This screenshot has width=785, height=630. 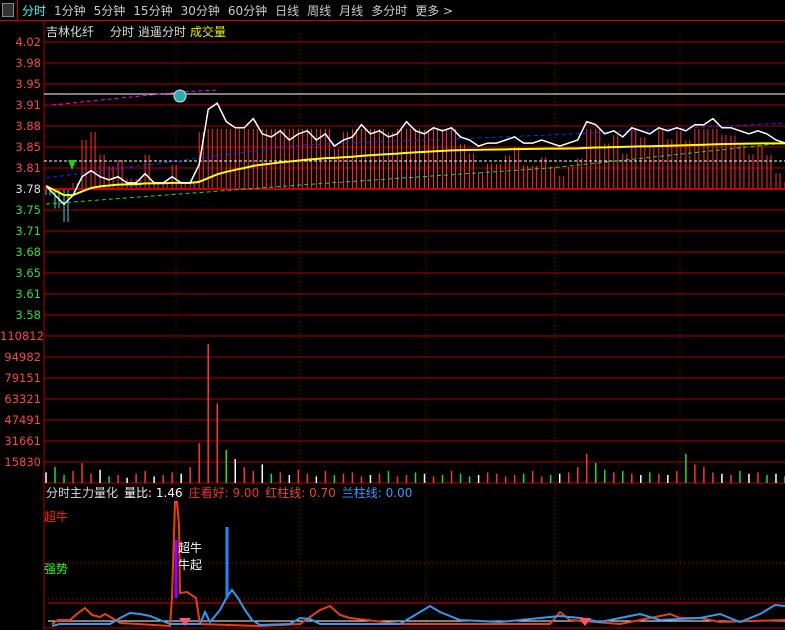 What do you see at coordinates (135, 97) in the screenshot?
I see `magenta-trend-line` at bounding box center [135, 97].